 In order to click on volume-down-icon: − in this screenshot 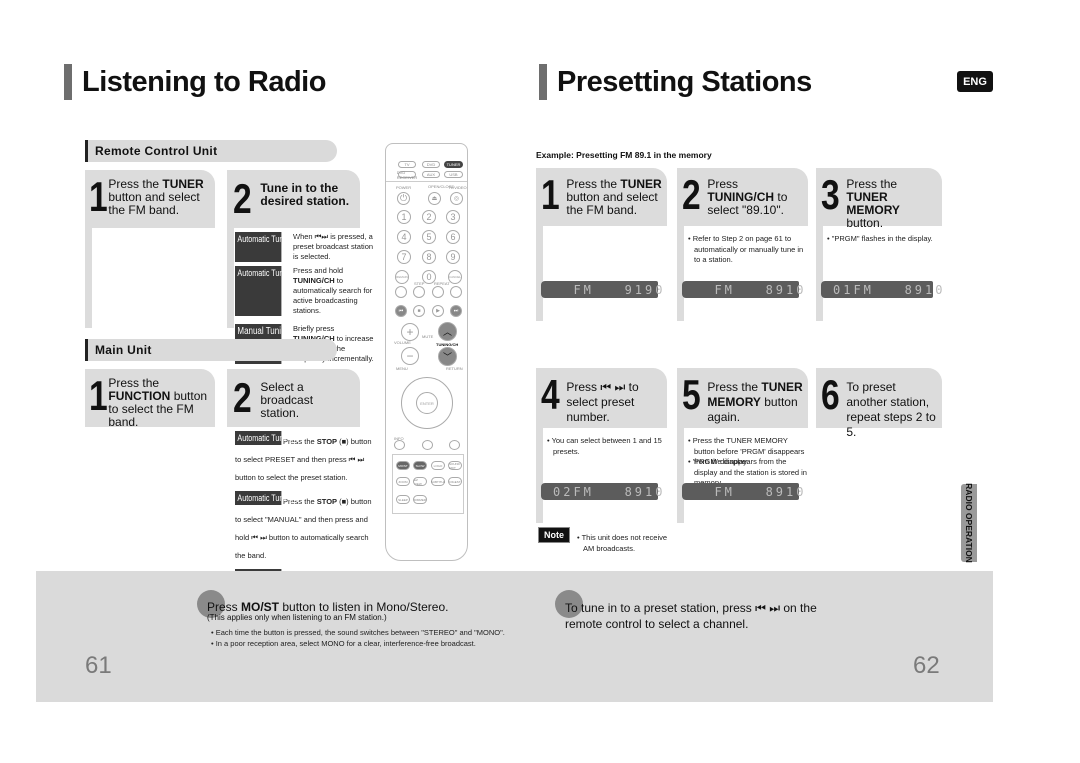, I will do `click(410, 356)`.